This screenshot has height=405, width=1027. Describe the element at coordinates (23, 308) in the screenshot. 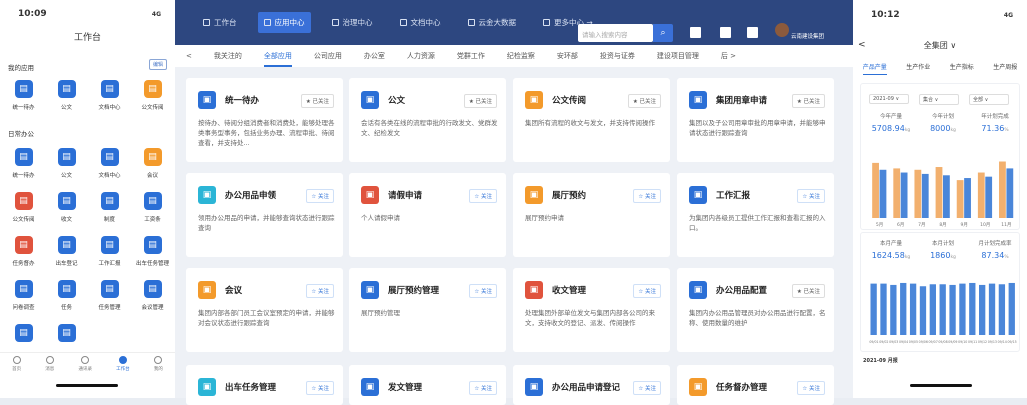

I see `app-label: 问卷调查` at that location.